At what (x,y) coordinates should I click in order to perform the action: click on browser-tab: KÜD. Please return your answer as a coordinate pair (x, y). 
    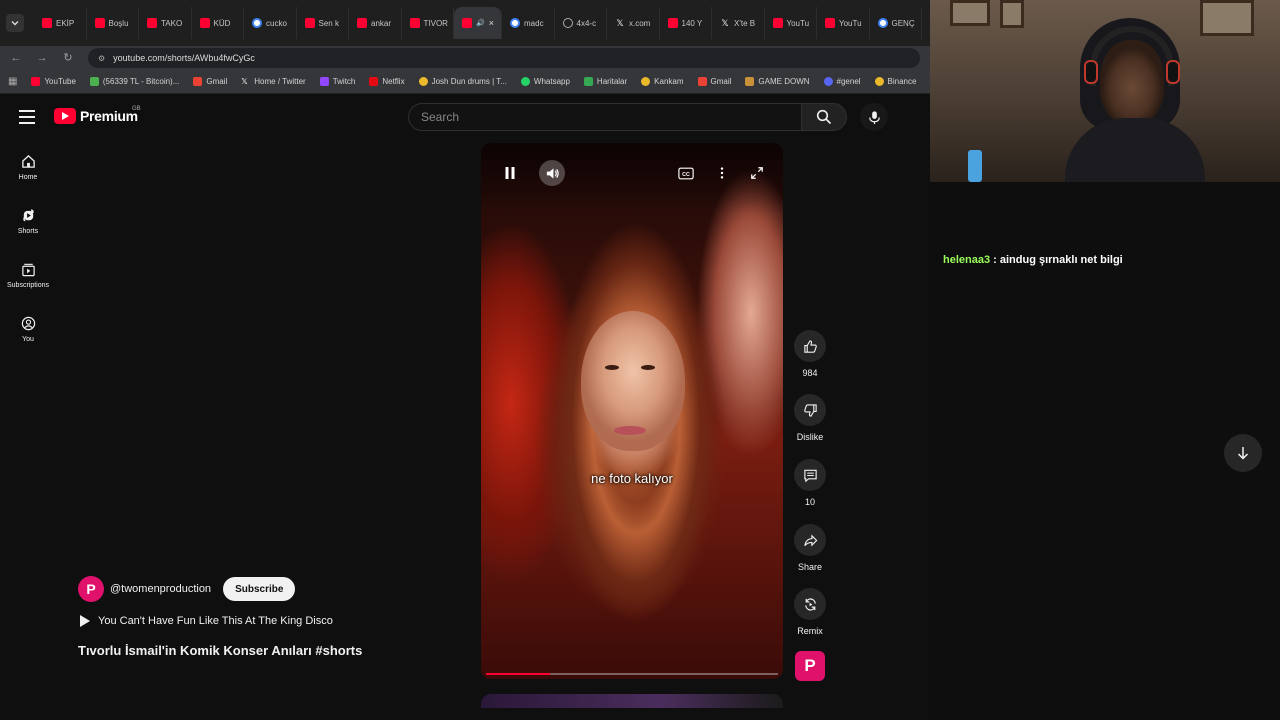
    Looking at the image, I should click on (218, 23).